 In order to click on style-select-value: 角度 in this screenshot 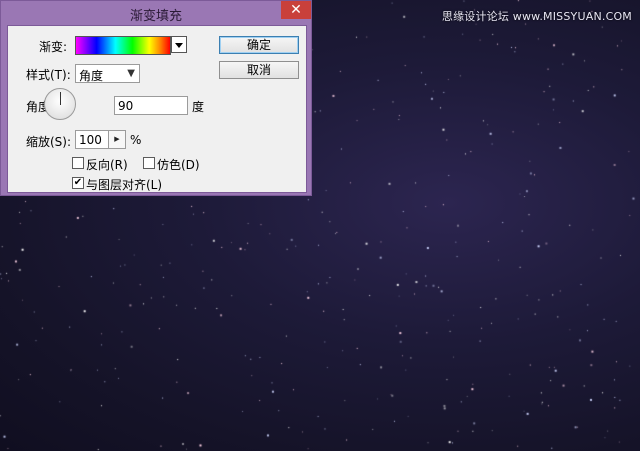, I will do `click(91, 76)`.